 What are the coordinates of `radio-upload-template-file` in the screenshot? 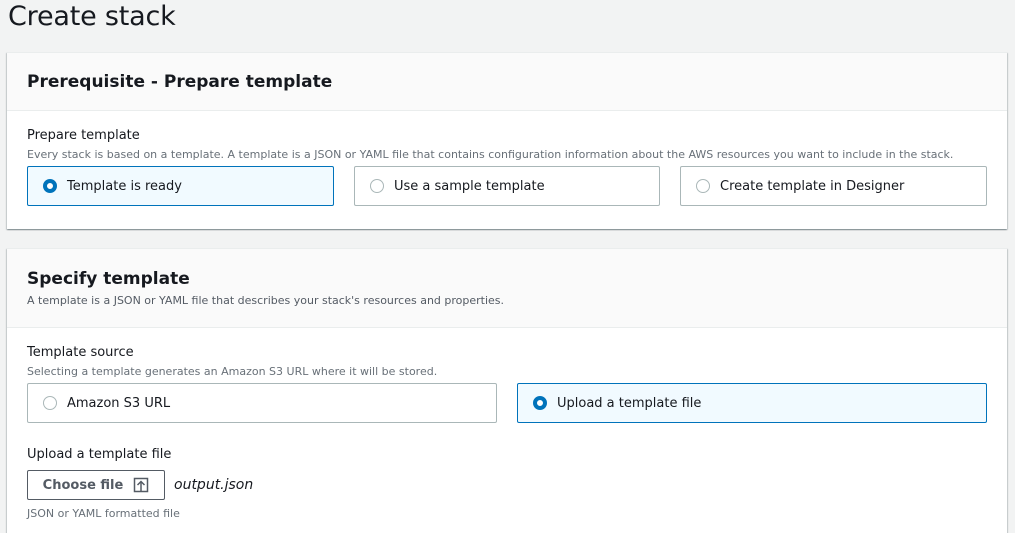 It's located at (540, 403).